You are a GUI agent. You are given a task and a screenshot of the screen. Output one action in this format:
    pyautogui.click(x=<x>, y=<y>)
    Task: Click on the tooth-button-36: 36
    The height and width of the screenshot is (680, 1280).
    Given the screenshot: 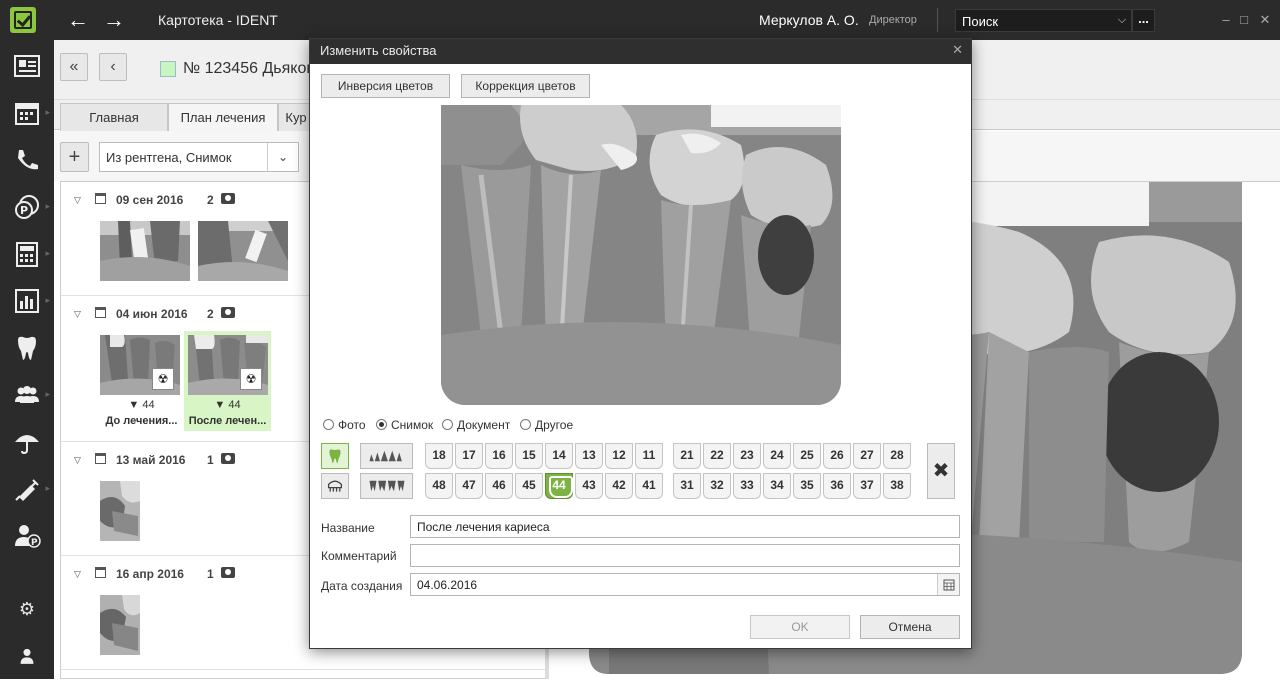 What is the action you would take?
    pyautogui.click(x=837, y=486)
    